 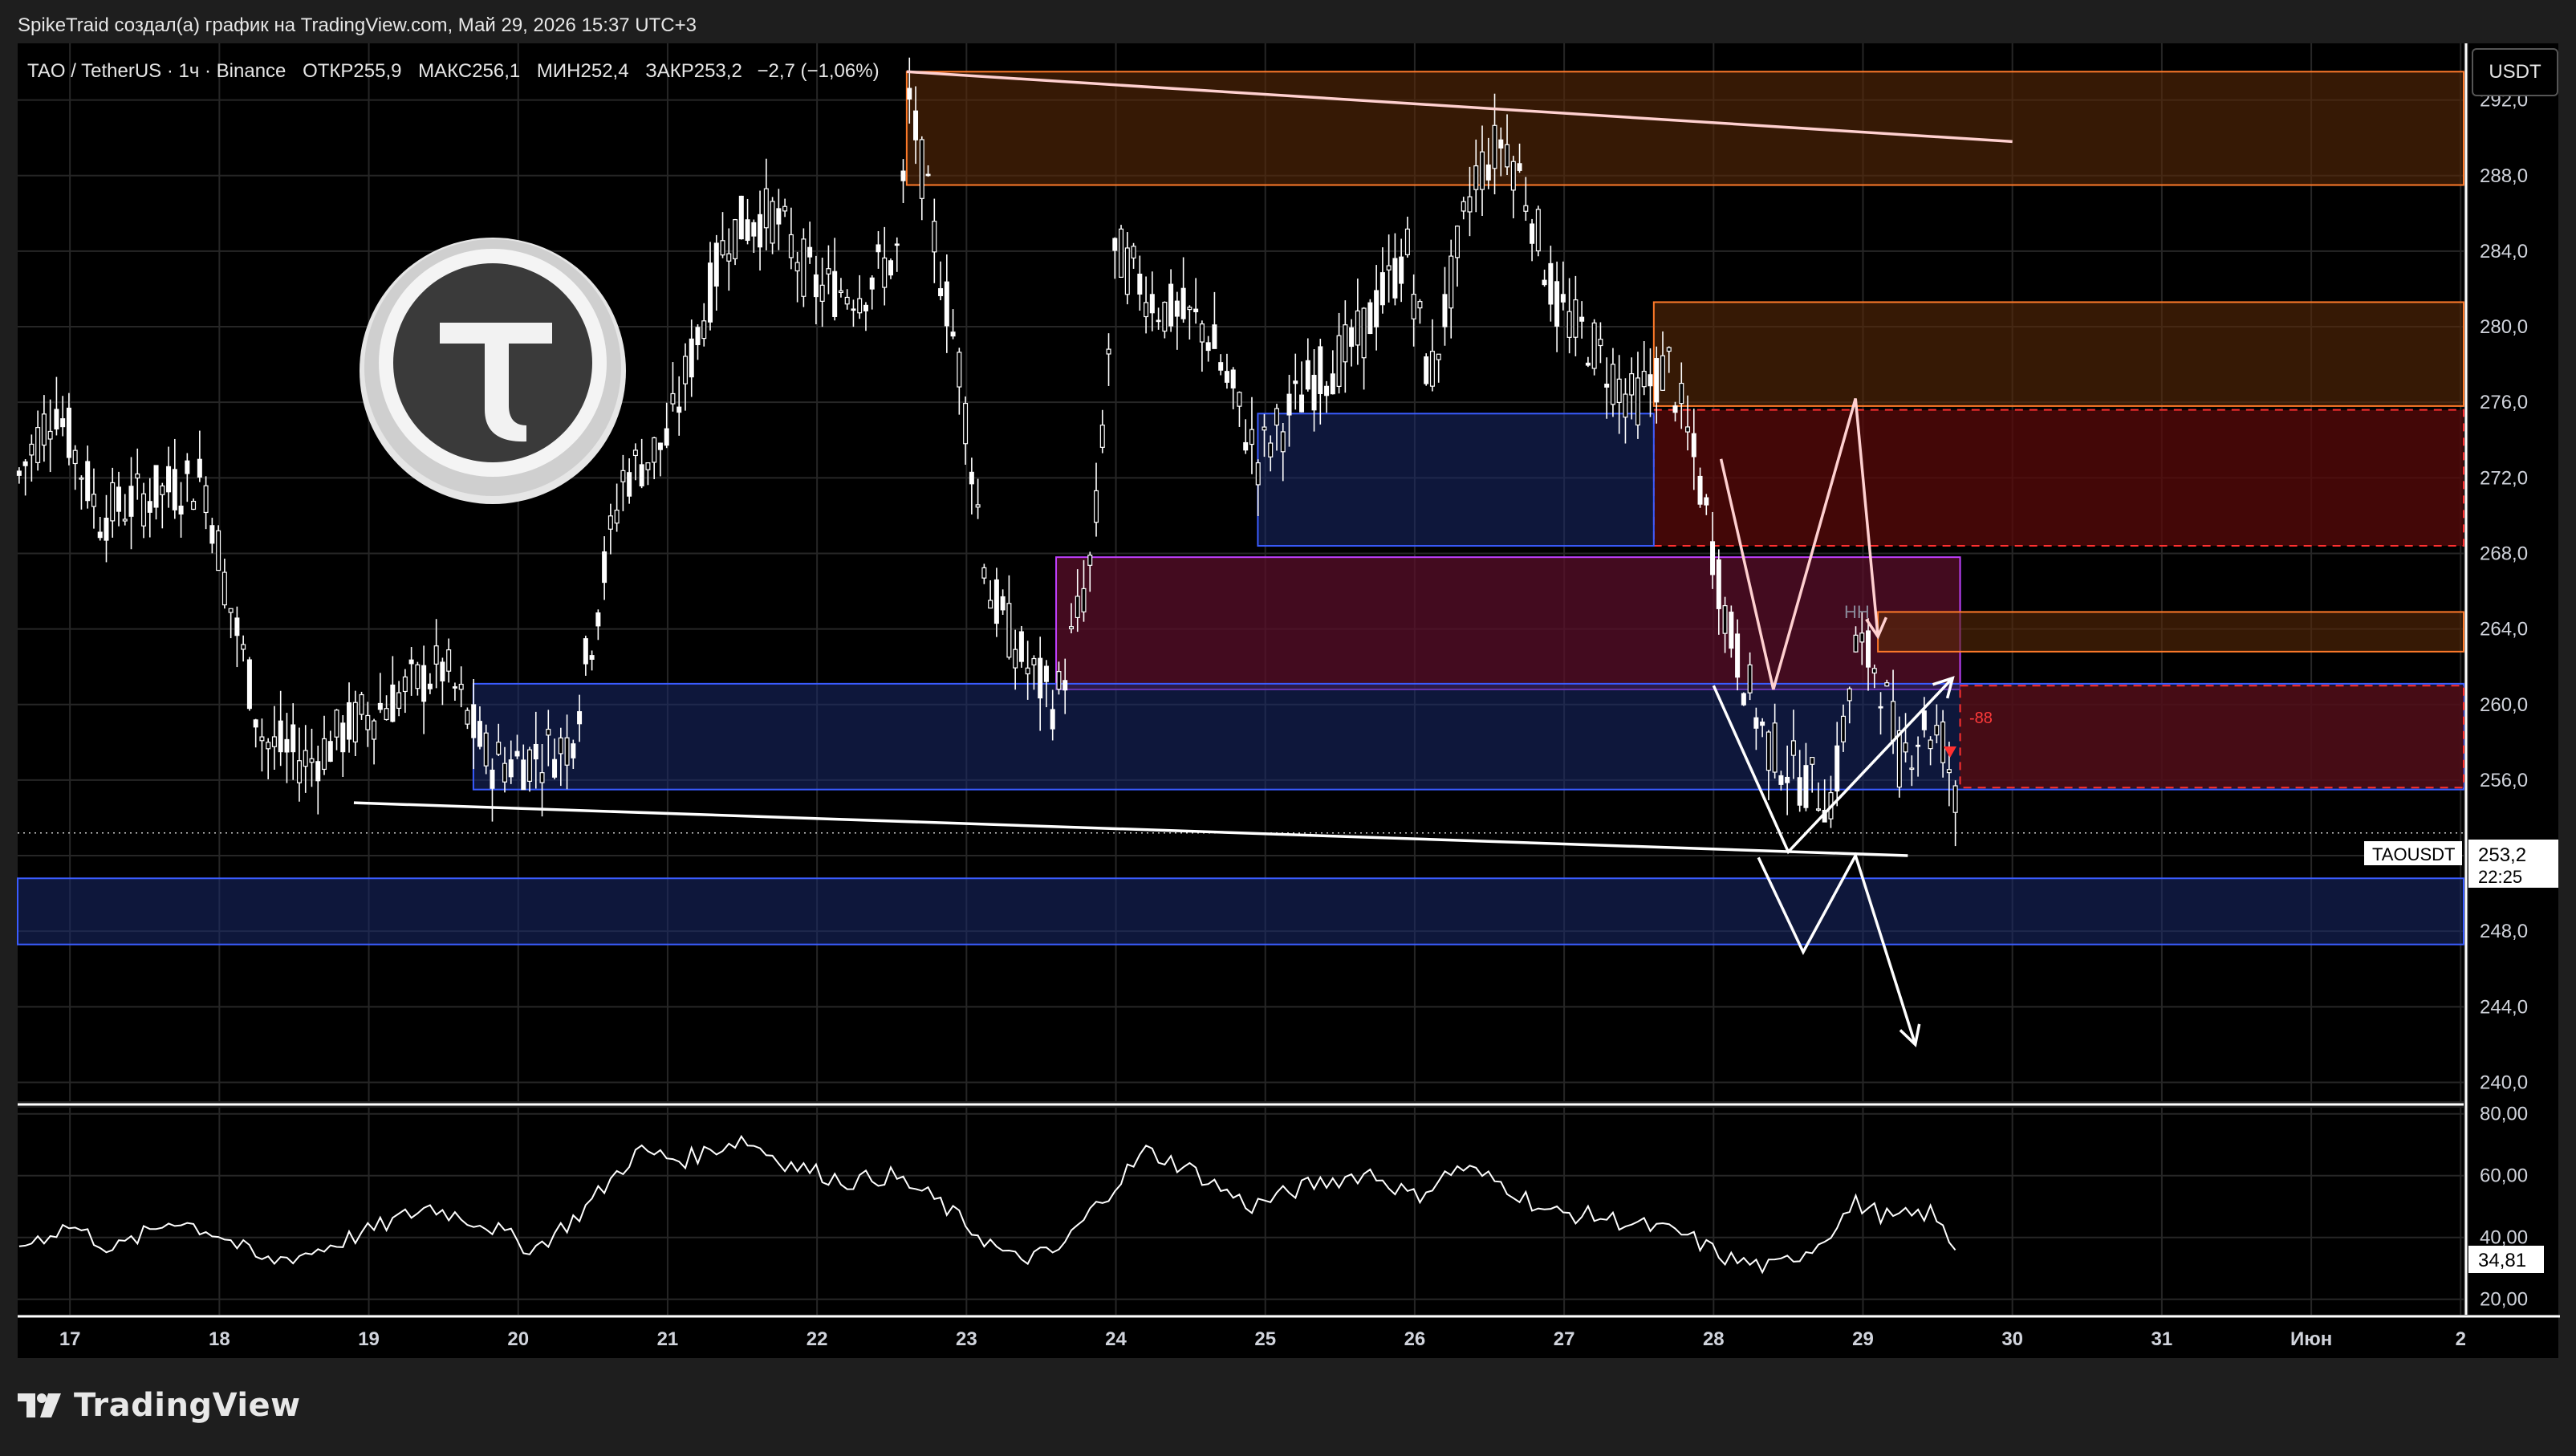 I want to click on time-axis-background, so click(x=1288, y=1337).